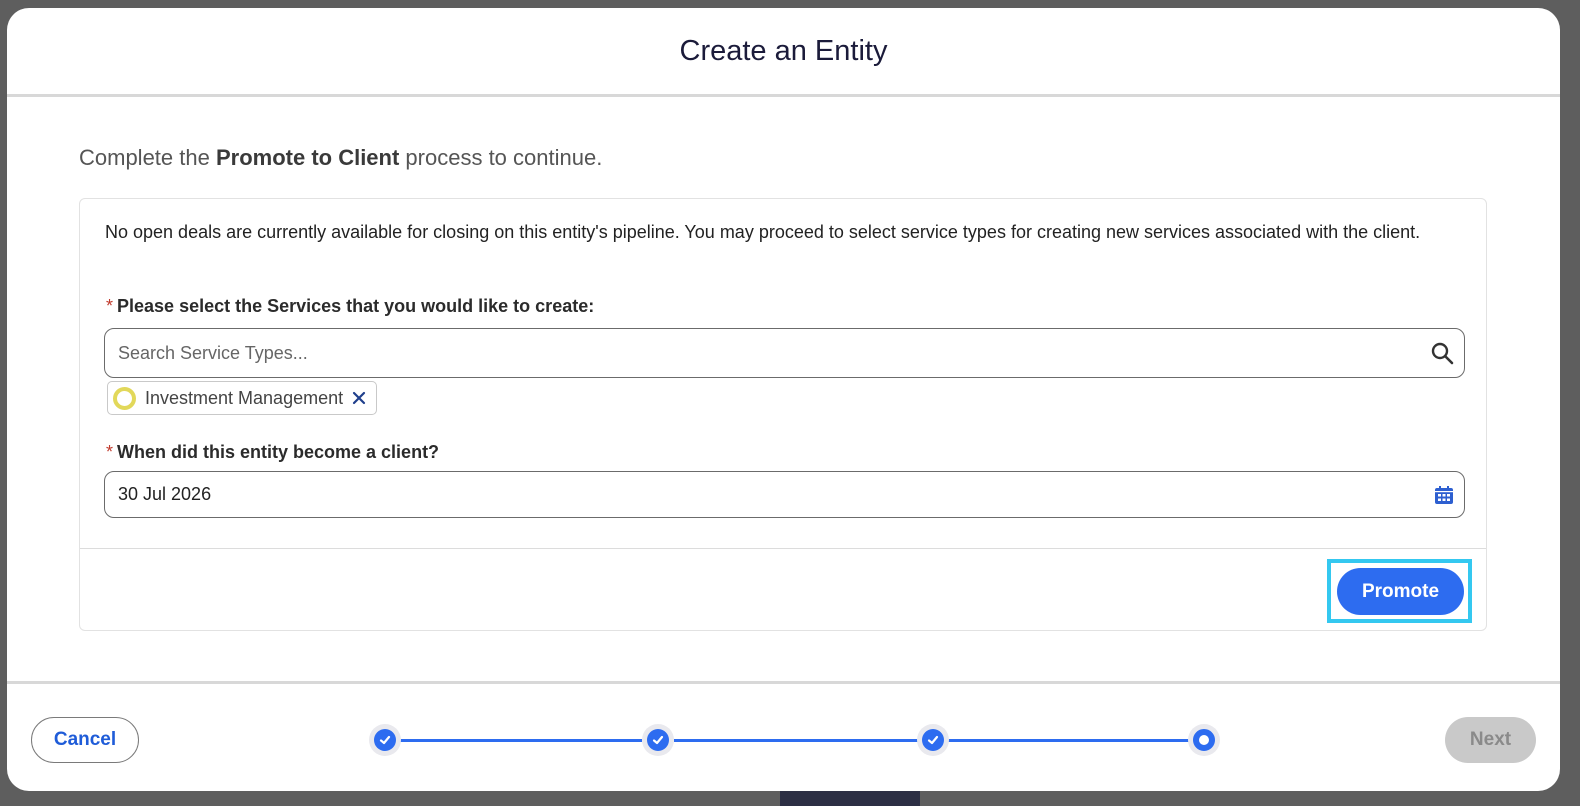 This screenshot has width=1580, height=806. I want to click on intro-process-name: Promote to Client, so click(307, 157).